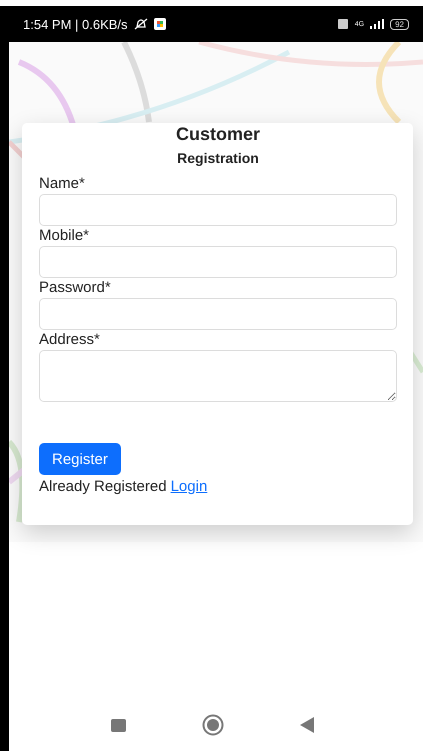 Image resolution: width=423 pixels, height=751 pixels. What do you see at coordinates (75, 24) in the screenshot?
I see `status-time: 1:54 PM | 0.6KB/s` at bounding box center [75, 24].